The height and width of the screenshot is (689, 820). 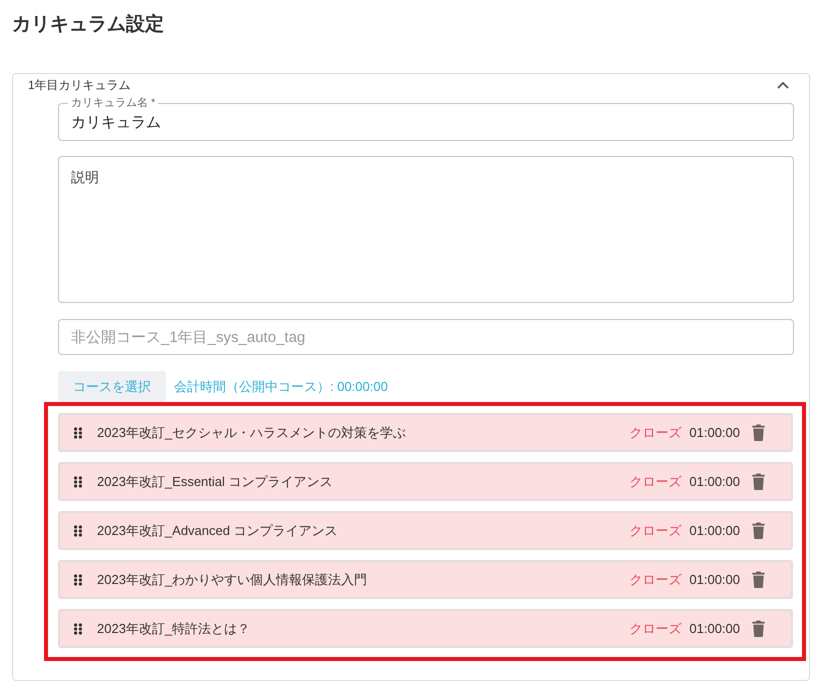 I want to click on course-title: 2023年改訂_セクシャル・ハラスメントの対策を学ぶ, so click(x=252, y=433).